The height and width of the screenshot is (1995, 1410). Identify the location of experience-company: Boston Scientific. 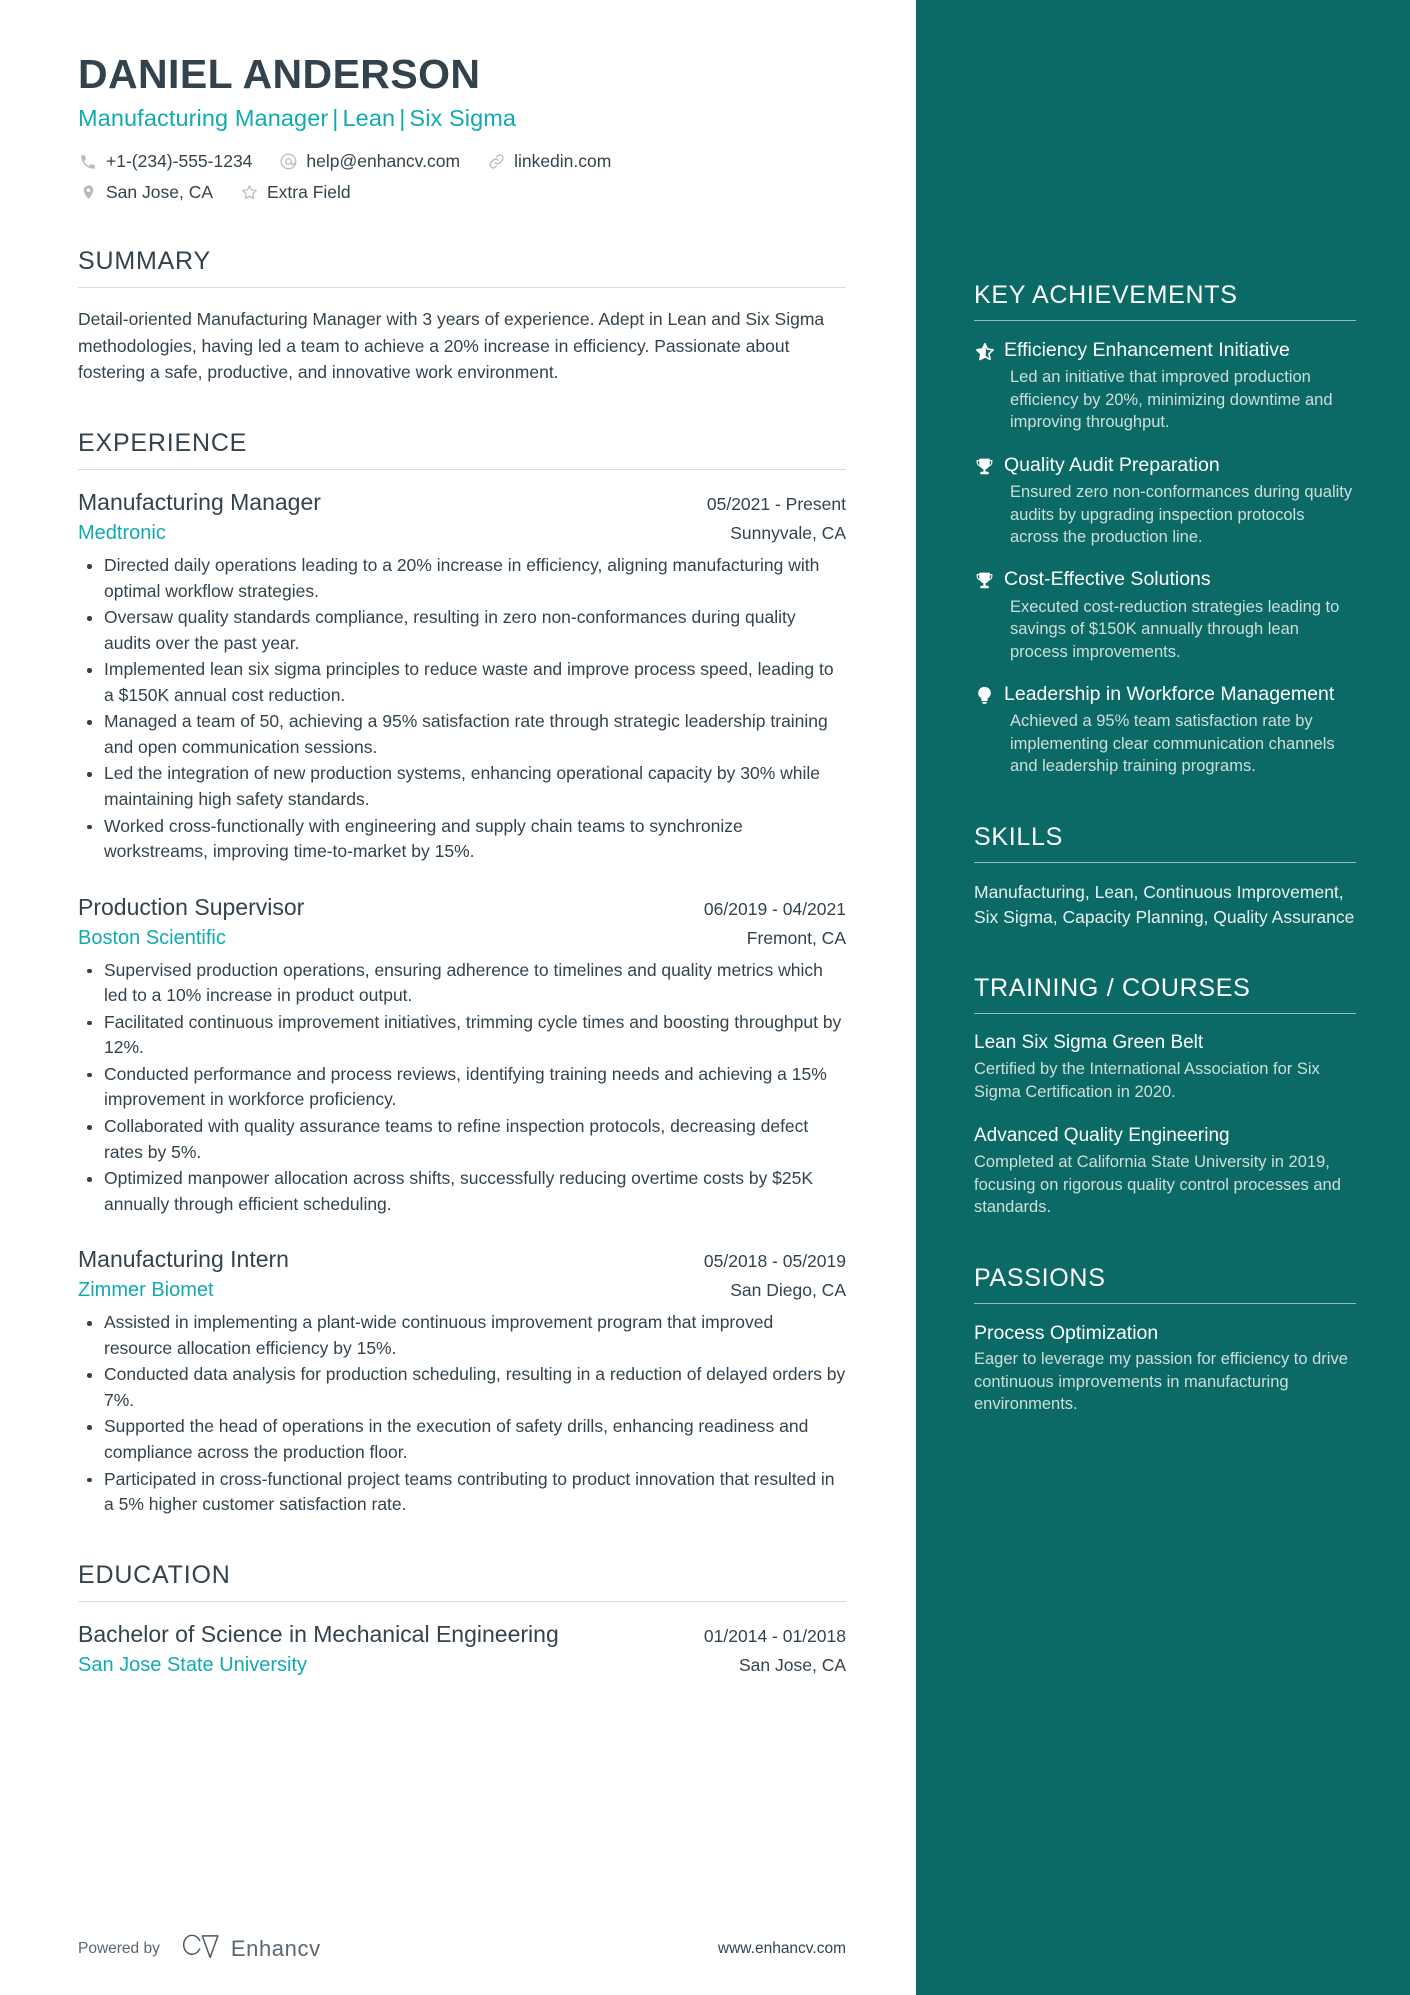
(152, 938).